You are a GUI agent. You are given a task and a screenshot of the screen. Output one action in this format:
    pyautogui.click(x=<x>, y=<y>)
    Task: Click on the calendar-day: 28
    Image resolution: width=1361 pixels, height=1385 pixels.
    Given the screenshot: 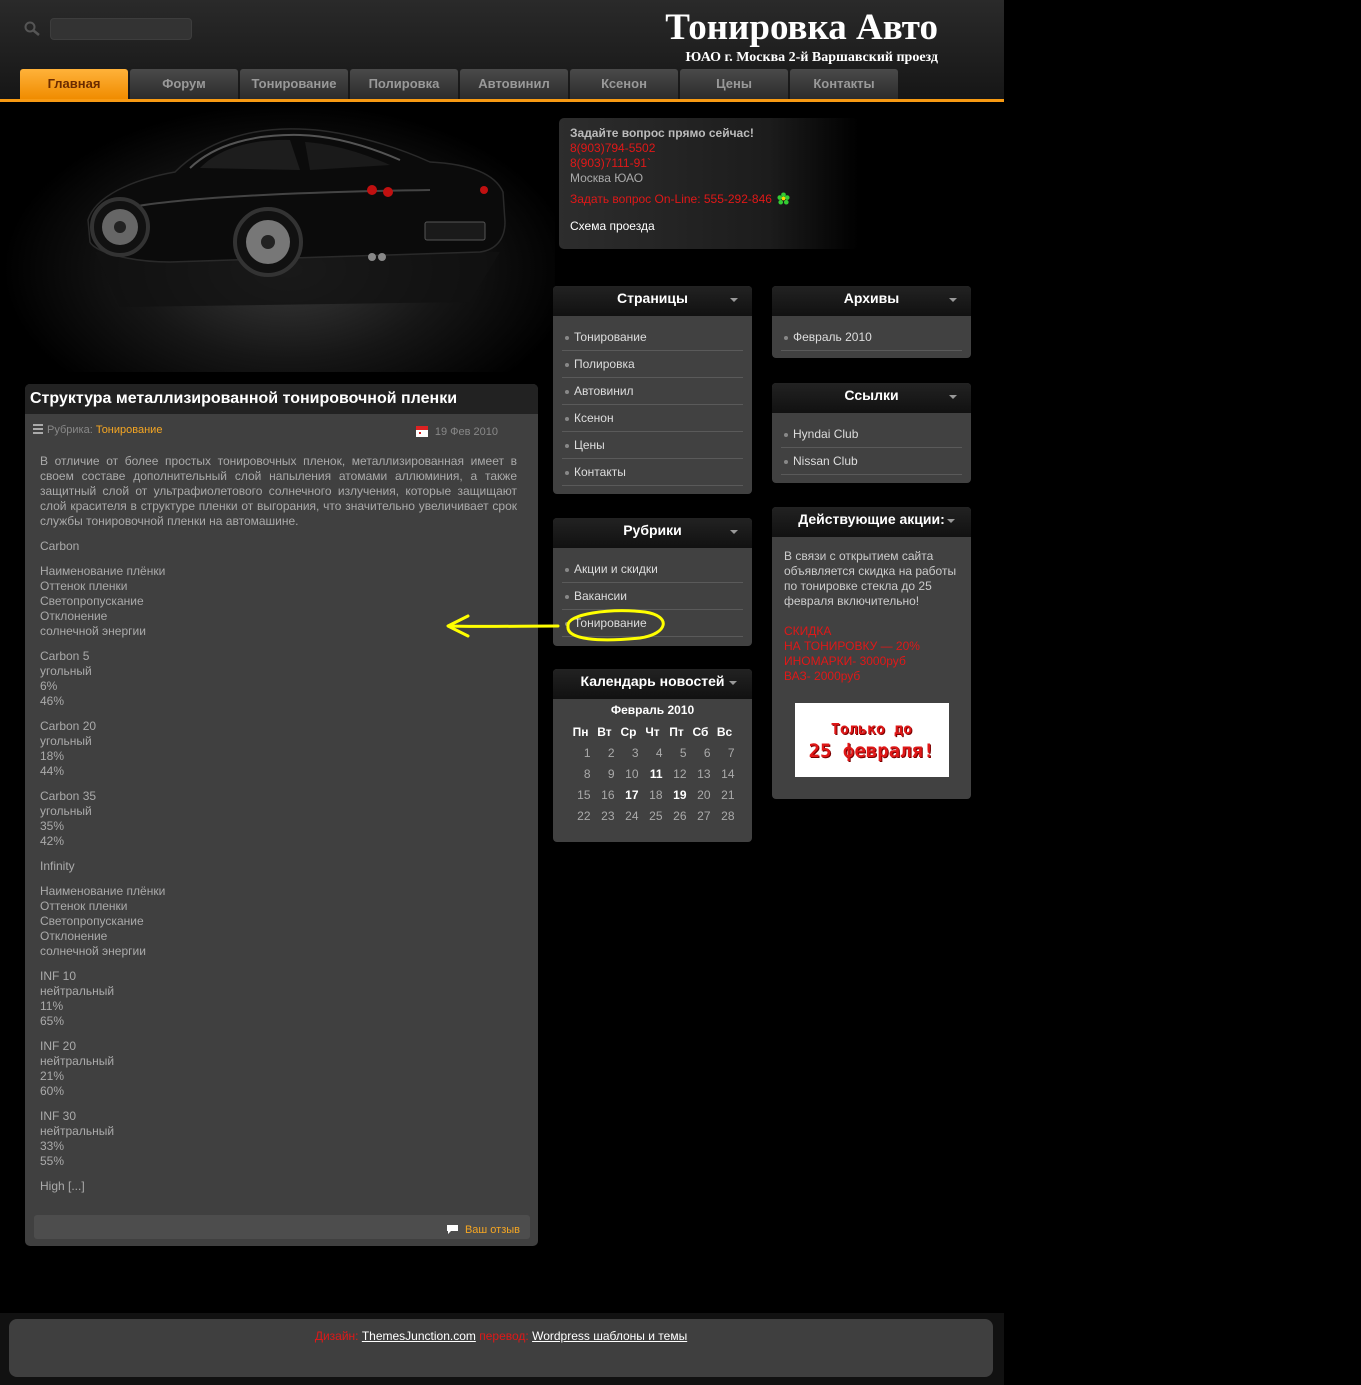 What is the action you would take?
    pyautogui.click(x=728, y=815)
    